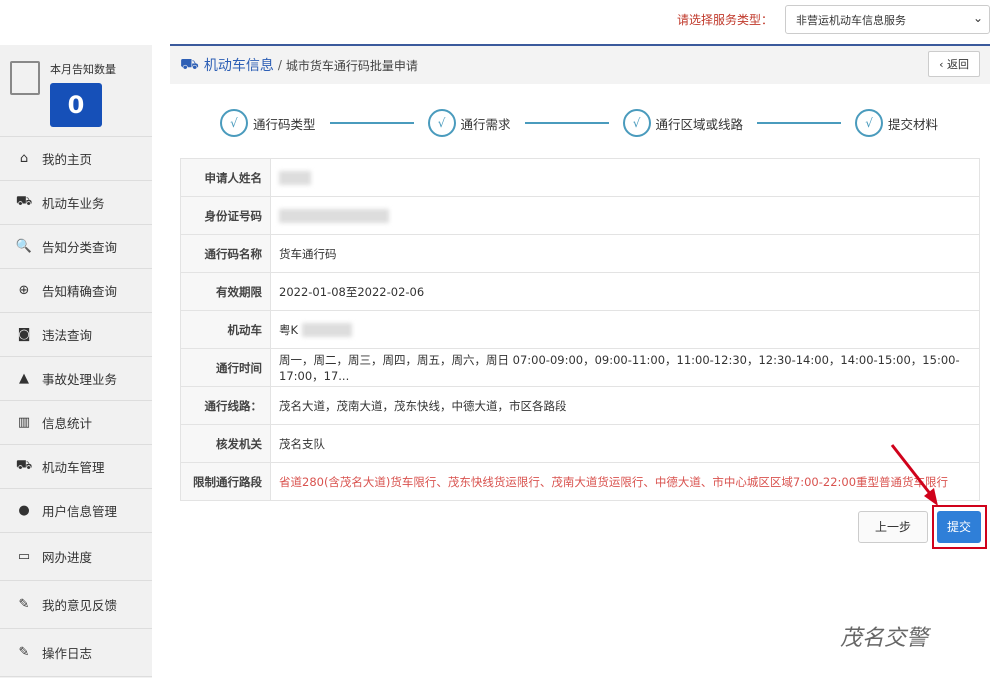 This screenshot has width=1000, height=678. What do you see at coordinates (625, 405) in the screenshot?
I see `field-value: 茂名大道，茂南大道，茂东快线，中德大道，市区各路段` at bounding box center [625, 405].